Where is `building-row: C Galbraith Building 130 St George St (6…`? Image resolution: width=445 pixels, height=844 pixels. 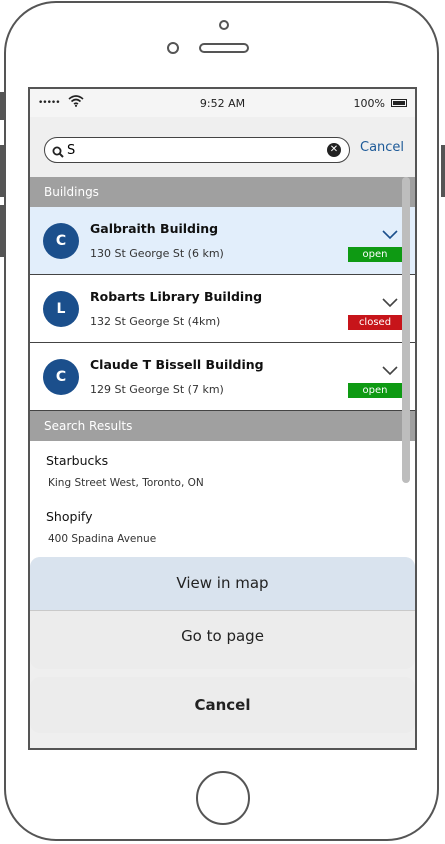
building-row: C Galbraith Building 130 St George St (6… is located at coordinates (222, 241).